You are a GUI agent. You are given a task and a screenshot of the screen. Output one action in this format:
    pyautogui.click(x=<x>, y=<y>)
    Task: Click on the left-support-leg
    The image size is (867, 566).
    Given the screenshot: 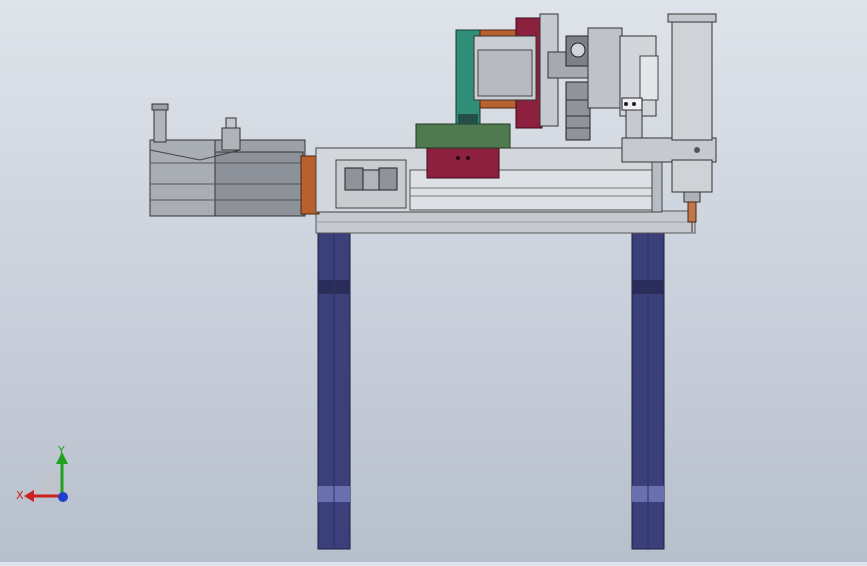 What is the action you would take?
    pyautogui.click(x=334, y=391)
    